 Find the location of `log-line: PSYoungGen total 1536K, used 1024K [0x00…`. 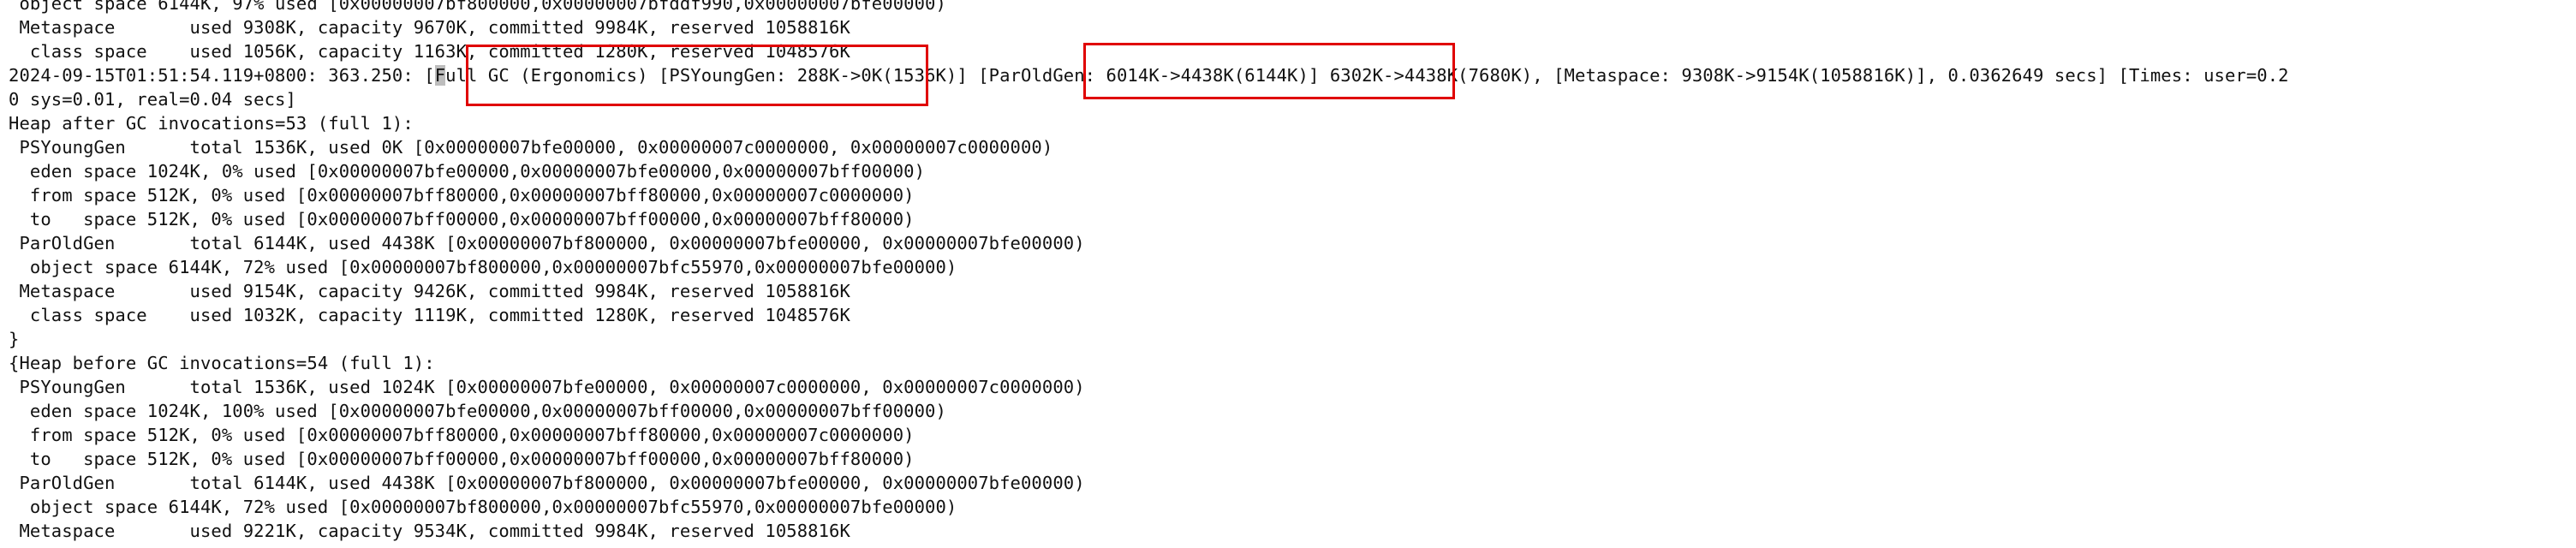

log-line: PSYoungGen total 1536K, used 1024K [0x00… is located at coordinates (547, 387).